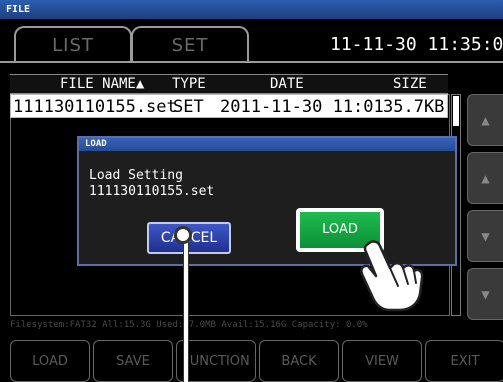  What do you see at coordinates (485, 294) in the screenshot?
I see `page-down-button: ▼` at bounding box center [485, 294].